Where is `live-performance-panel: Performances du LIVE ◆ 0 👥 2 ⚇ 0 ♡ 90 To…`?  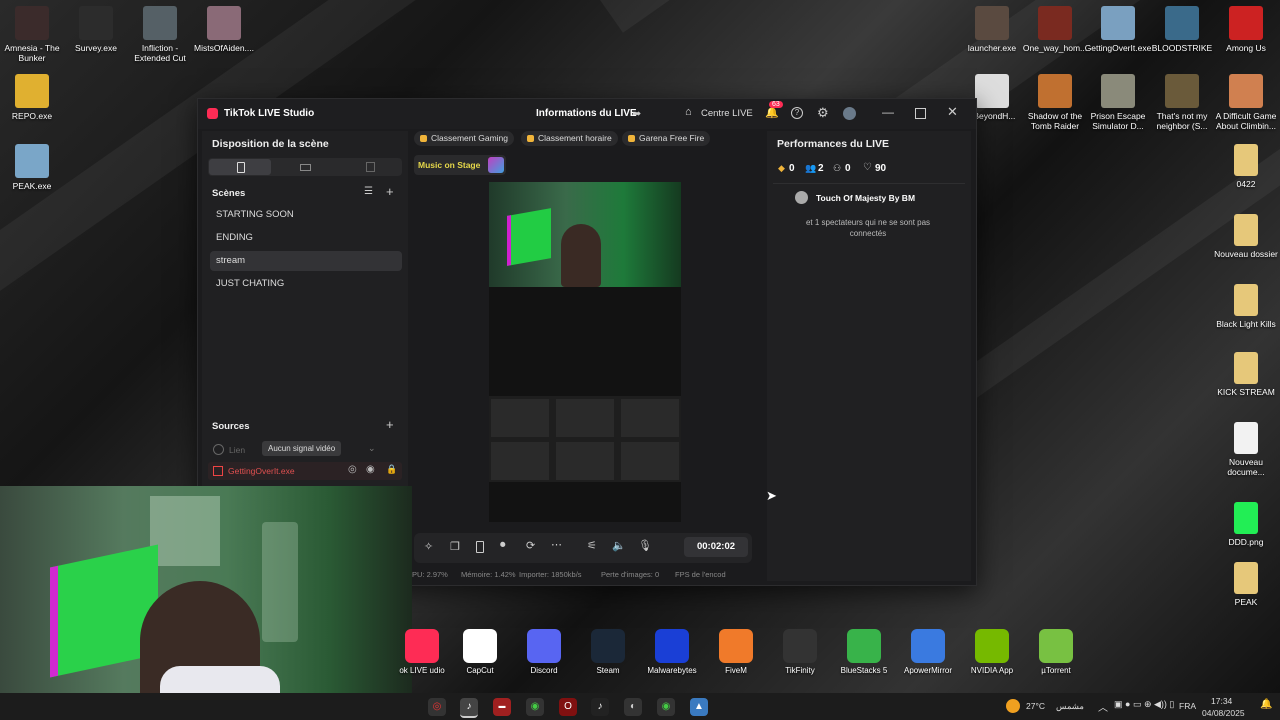 live-performance-panel: Performances du LIVE ◆ 0 👥 2 ⚇ 0 ♡ 90 To… is located at coordinates (869, 356).